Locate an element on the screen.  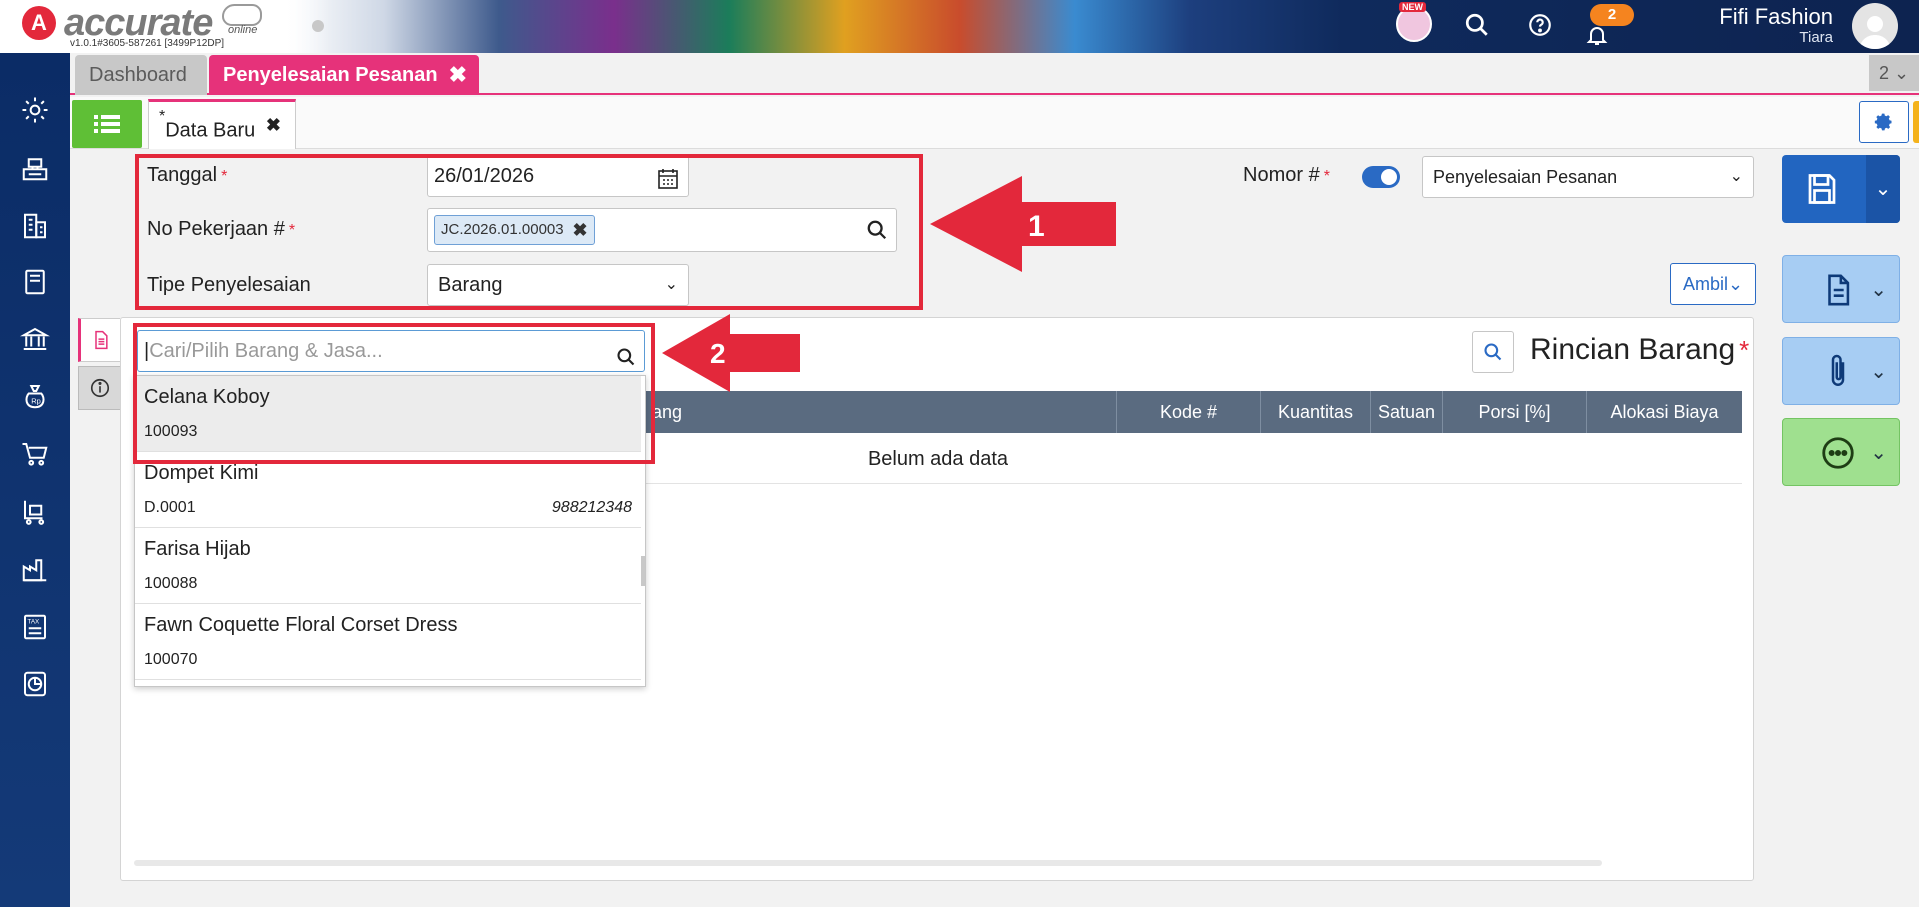
arrow-label-1: 1 is located at coordinates (1036, 226).